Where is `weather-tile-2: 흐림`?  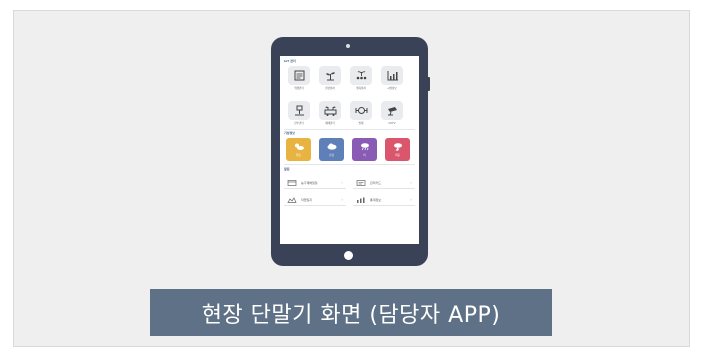
weather-tile-2: 흐림 is located at coordinates (331, 149).